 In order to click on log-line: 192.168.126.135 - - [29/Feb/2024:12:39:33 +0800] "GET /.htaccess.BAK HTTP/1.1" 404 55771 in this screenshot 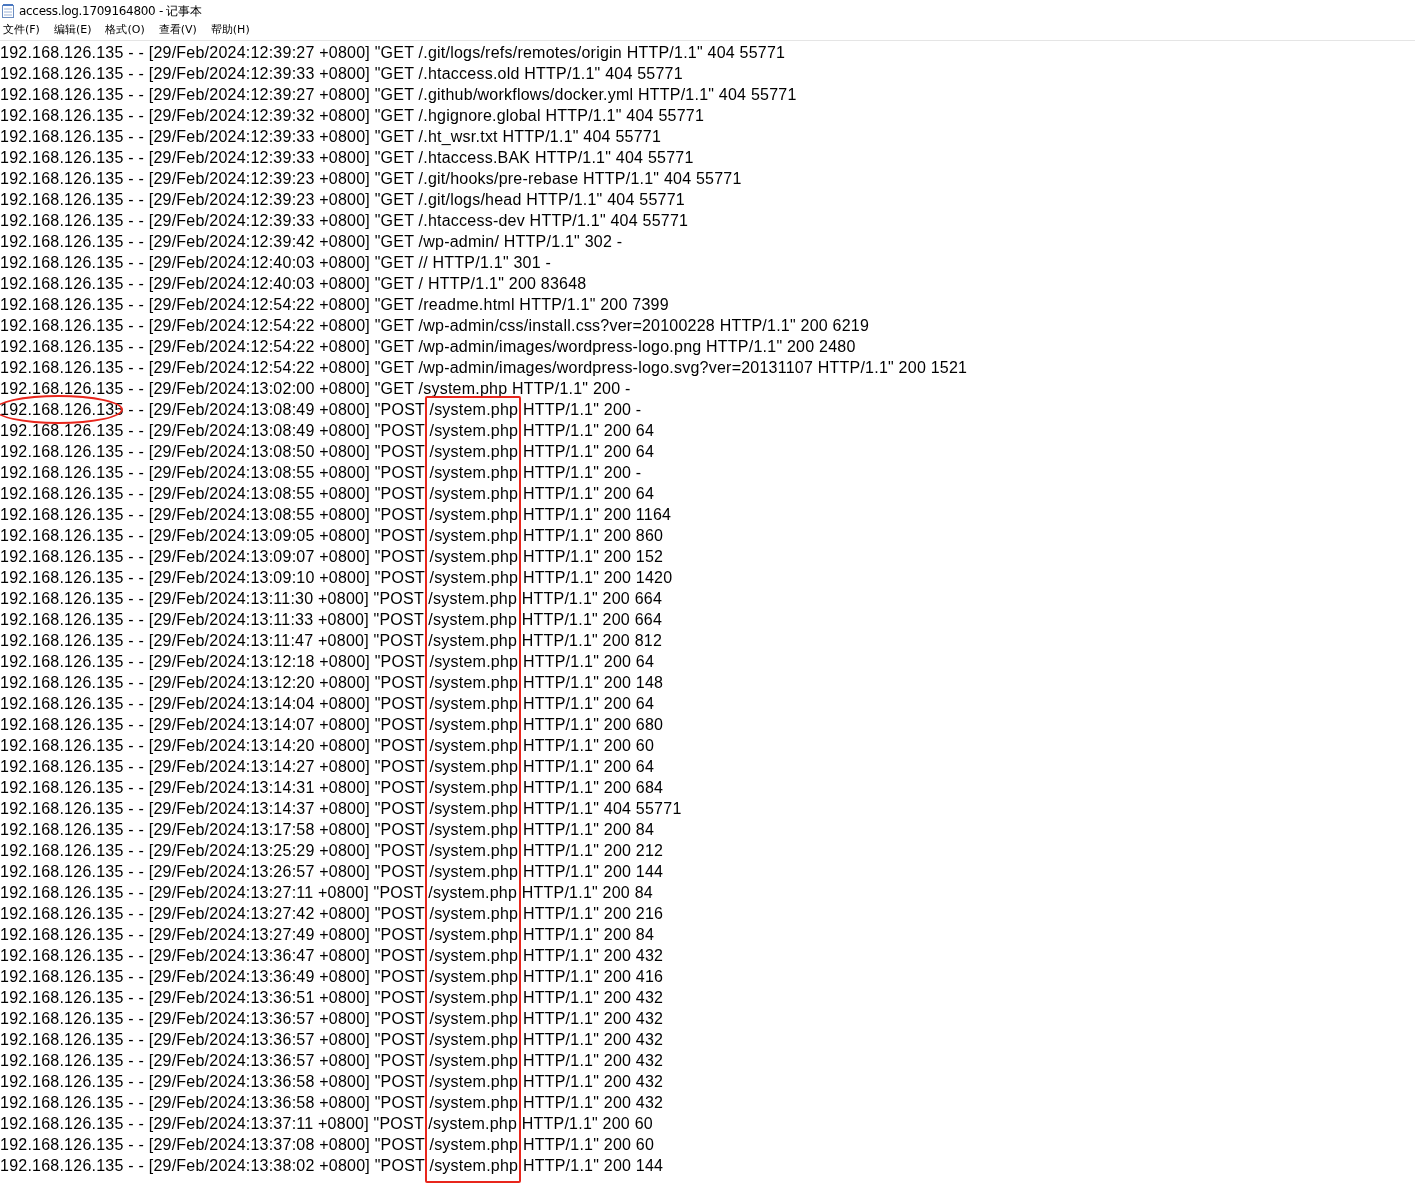, I will do `click(347, 158)`.